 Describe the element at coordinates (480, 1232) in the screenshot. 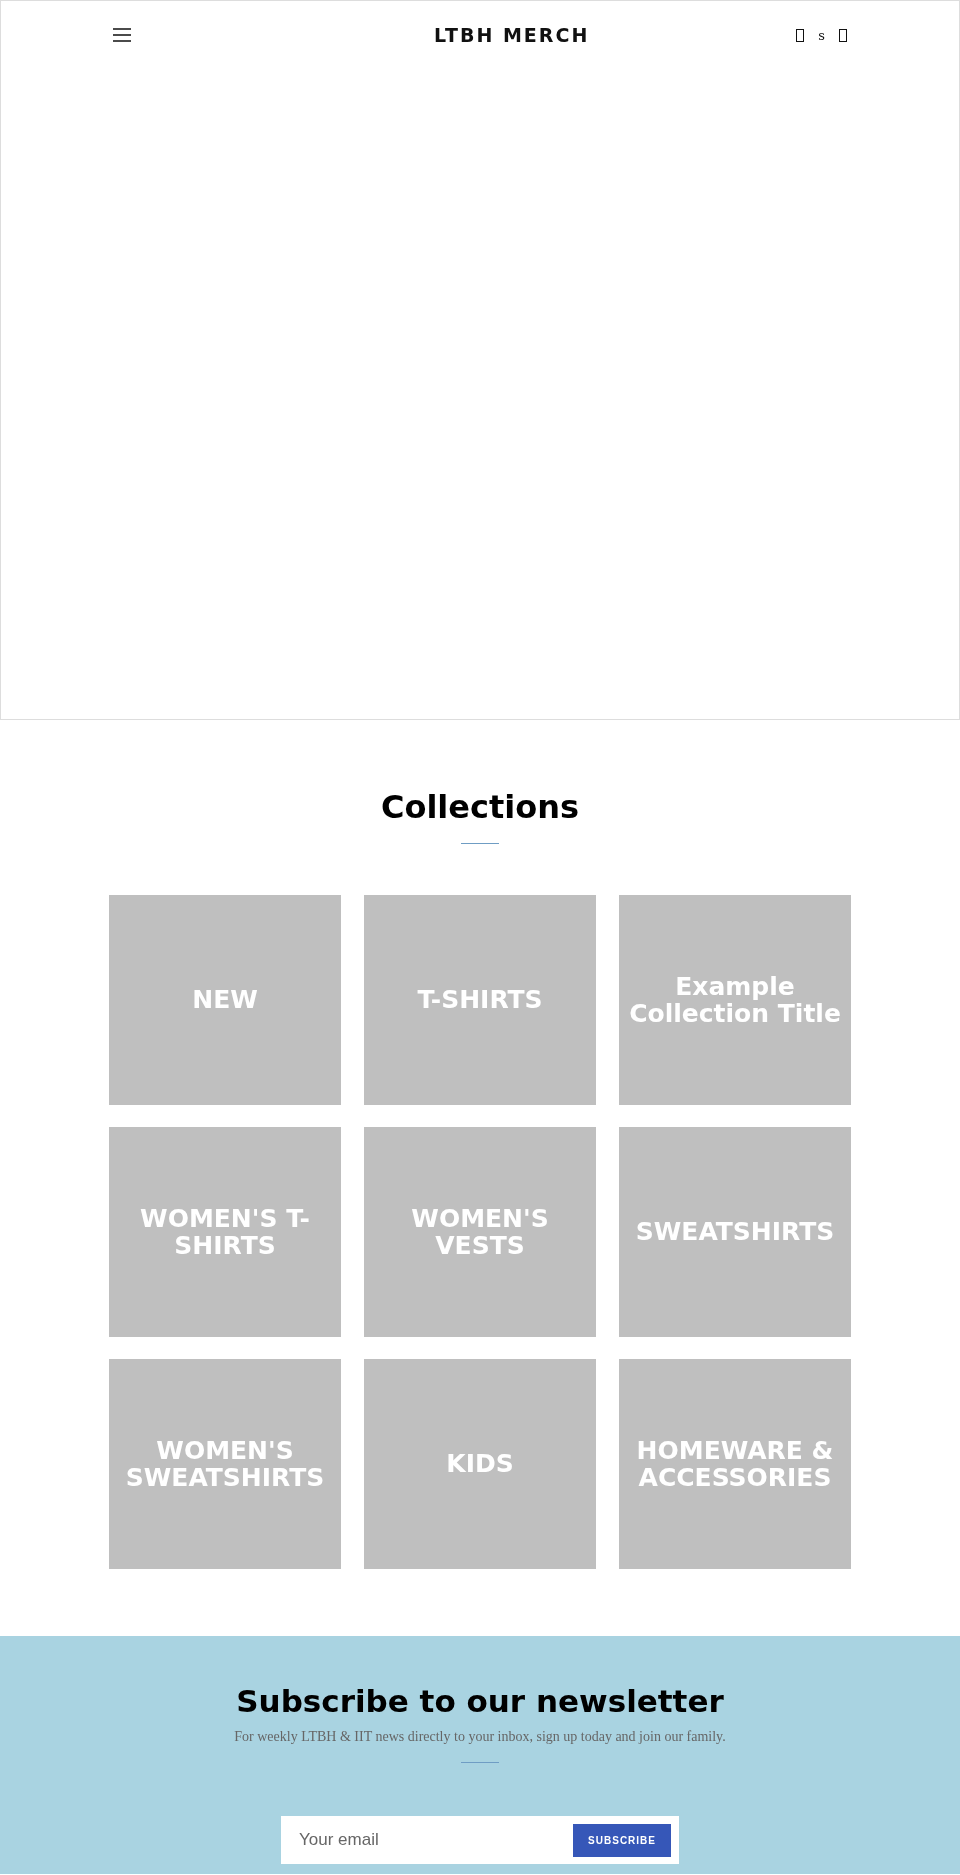

I see `collection-tile: WOMEN'S VESTS` at that location.